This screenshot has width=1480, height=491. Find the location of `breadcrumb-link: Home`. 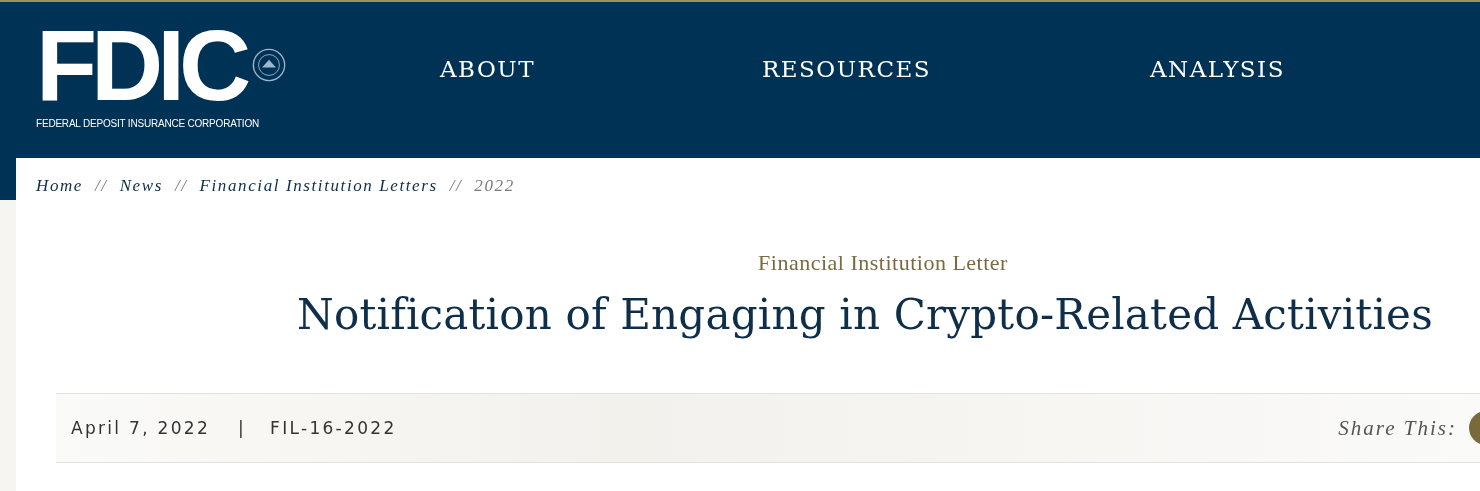

breadcrumb-link: Home is located at coordinates (59, 186).